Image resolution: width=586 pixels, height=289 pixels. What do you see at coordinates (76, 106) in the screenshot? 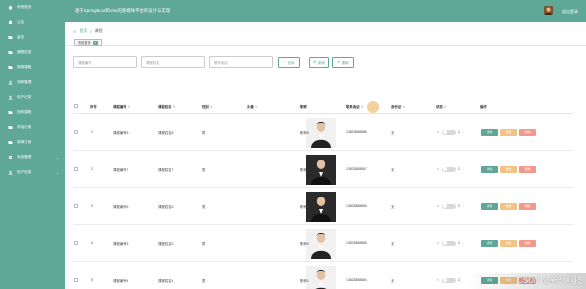
I see `select-all-checkbox` at bounding box center [76, 106].